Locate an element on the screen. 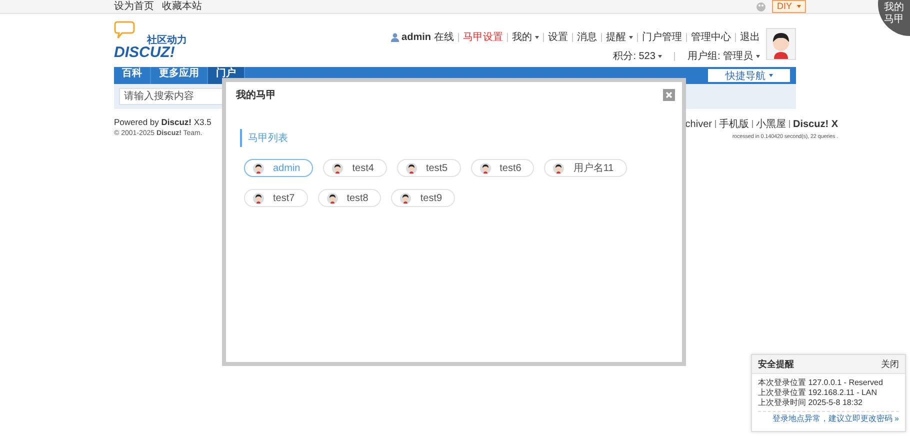  section-heading: 马甲列表 is located at coordinates (264, 138).